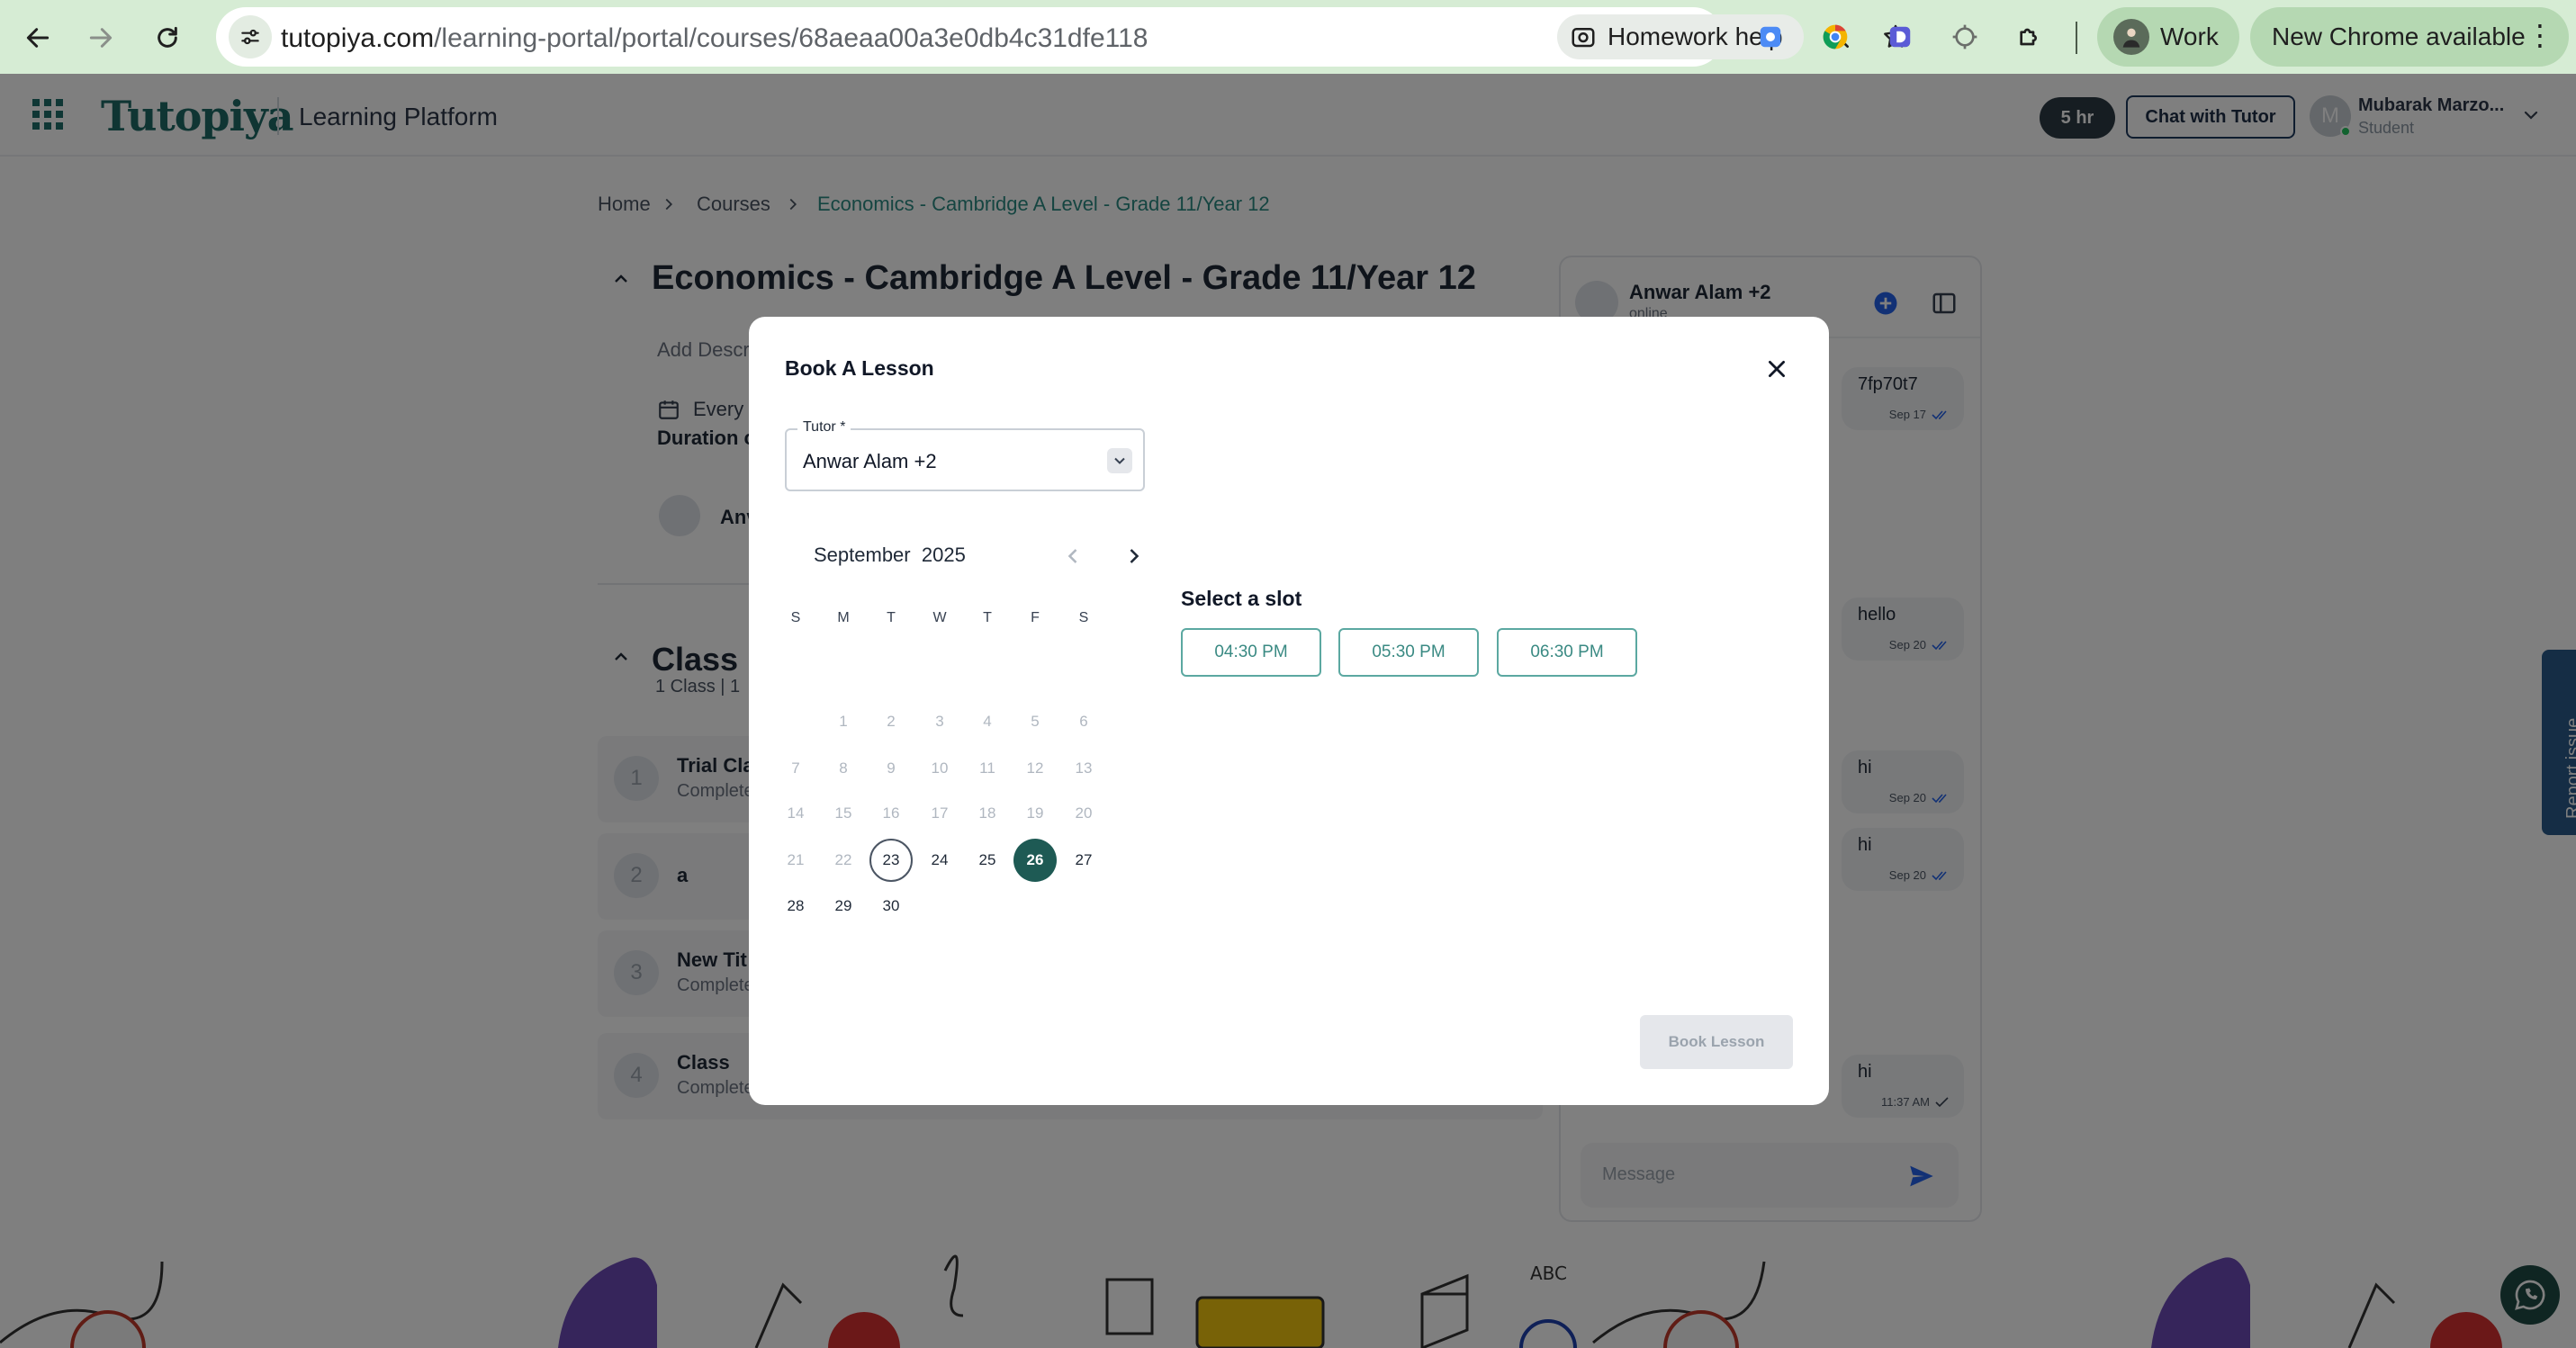 The width and height of the screenshot is (2576, 1348). Describe the element at coordinates (1084, 813) in the screenshot. I see `calendar-day: 20` at that location.